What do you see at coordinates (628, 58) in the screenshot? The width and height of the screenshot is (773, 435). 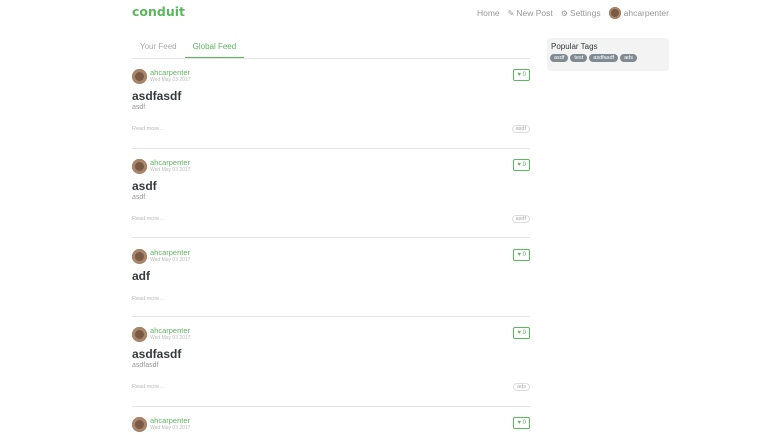 I see `tag-pill: ads` at bounding box center [628, 58].